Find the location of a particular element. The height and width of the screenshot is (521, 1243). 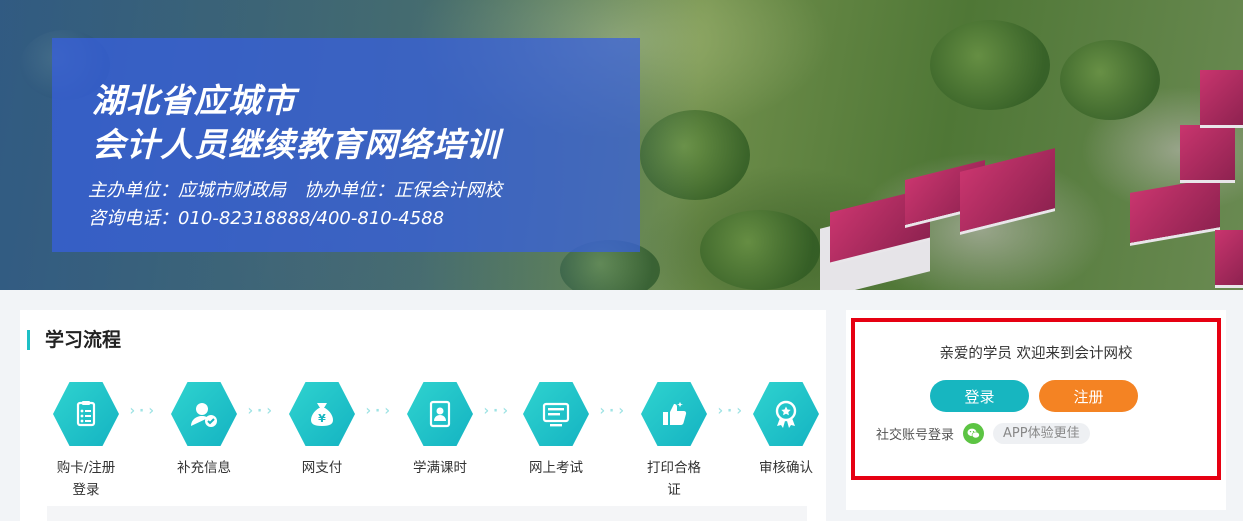

banner-hotline: 咨询电话：010-82318888/400-810-4588 is located at coordinates (266, 218).